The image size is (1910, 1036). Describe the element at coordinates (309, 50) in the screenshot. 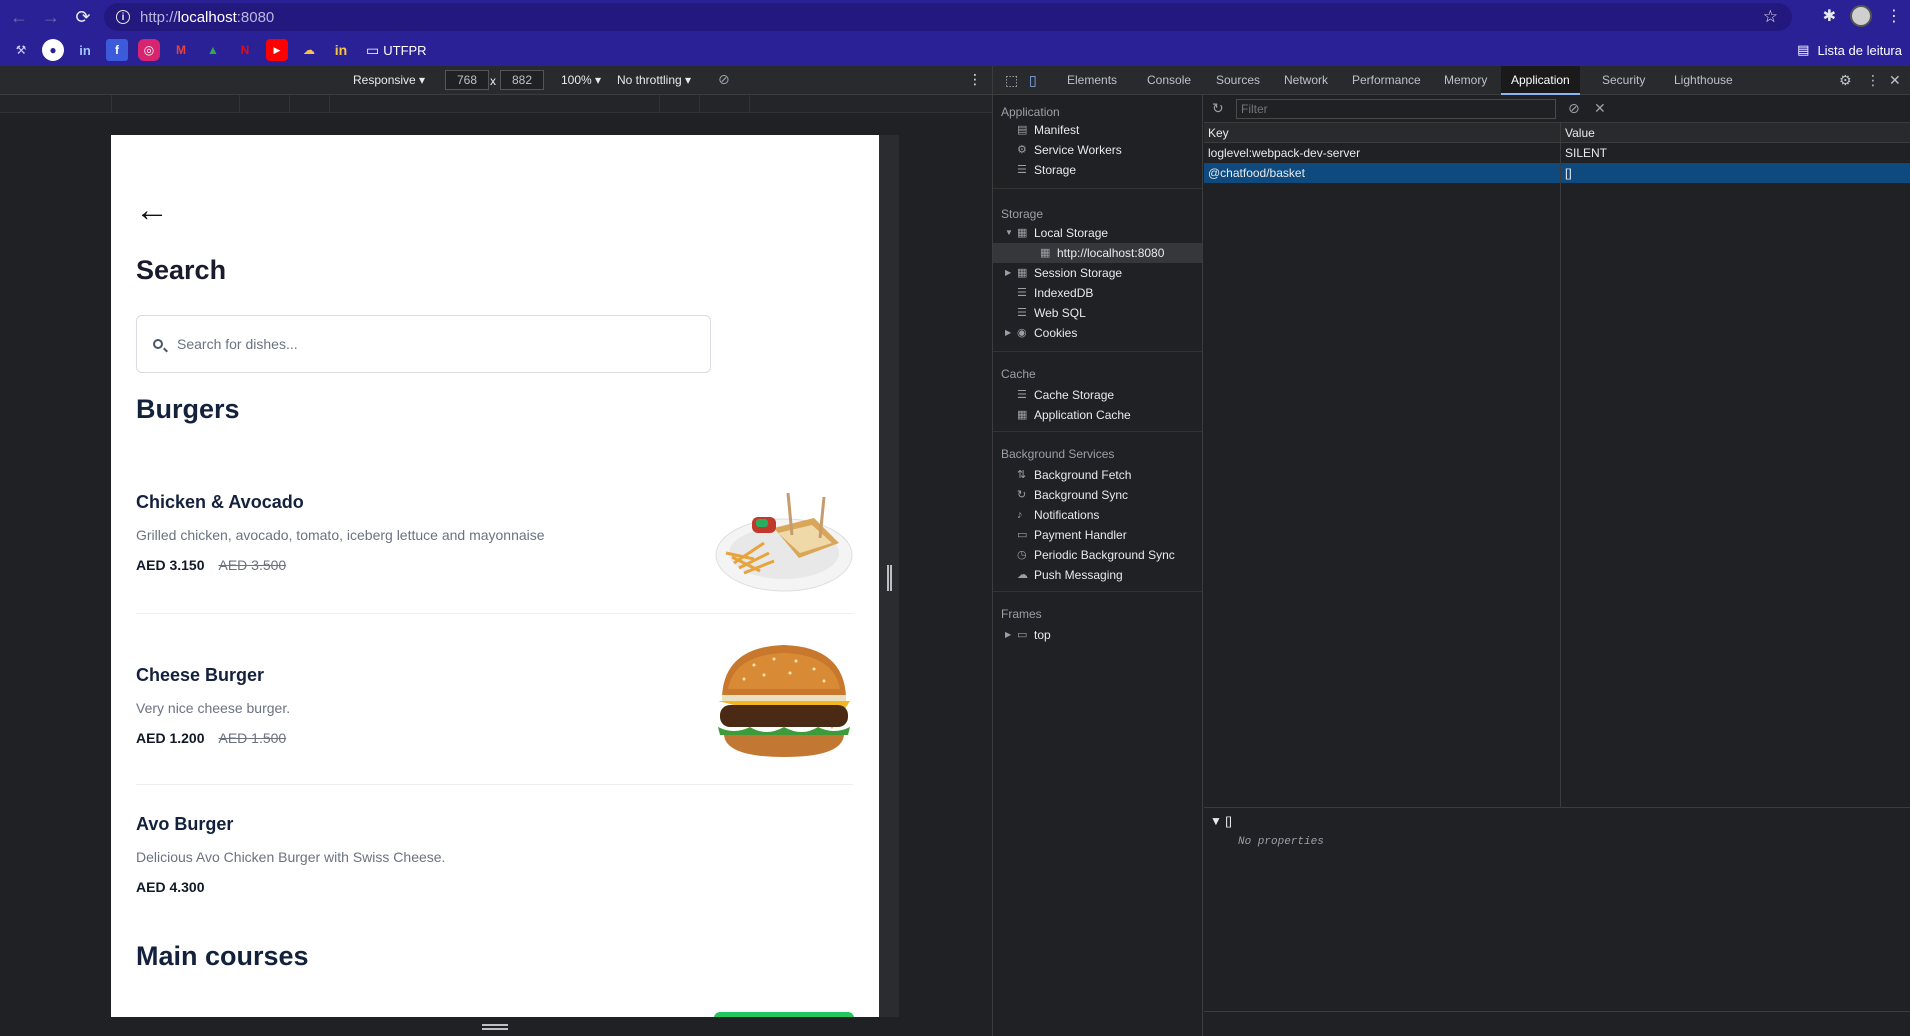

I see `gamepad-icon: ☁` at that location.